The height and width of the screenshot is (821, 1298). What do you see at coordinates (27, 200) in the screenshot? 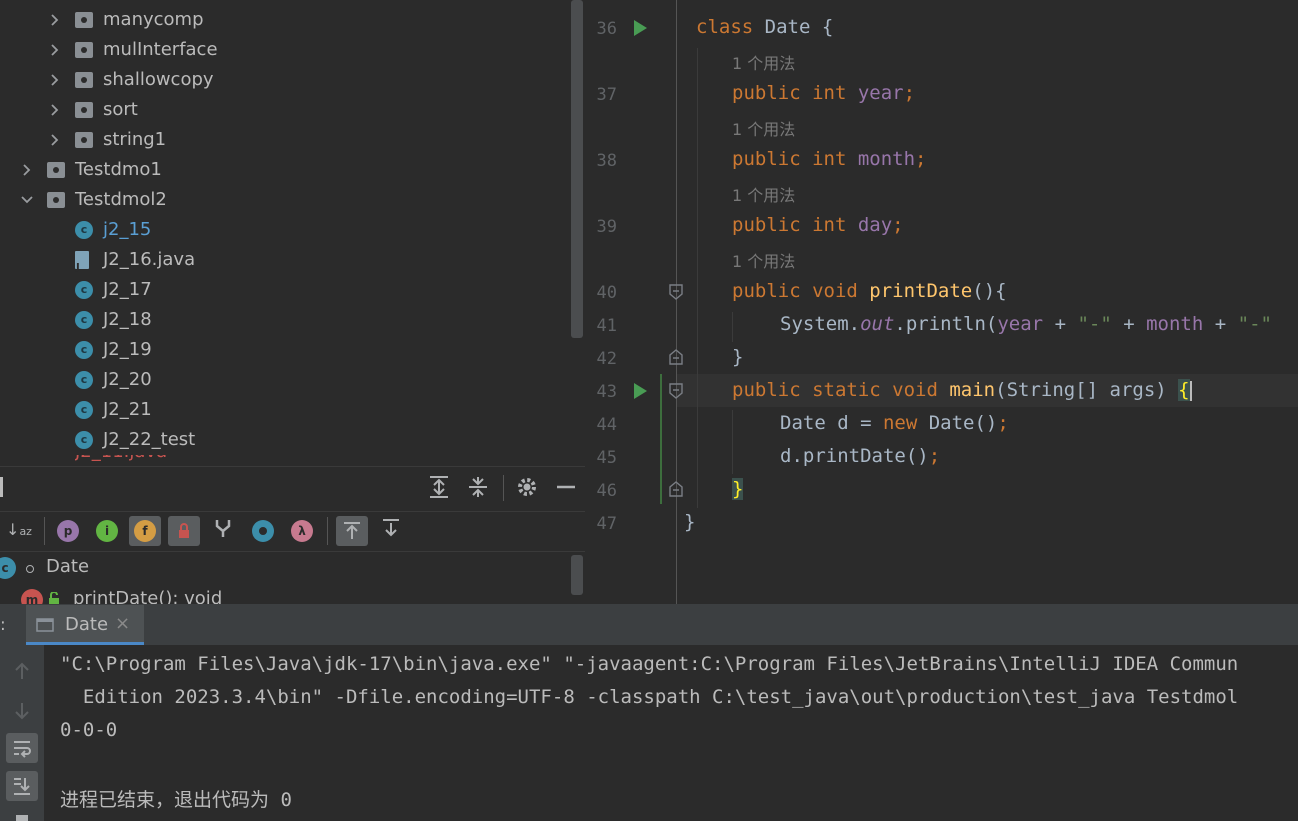
I see `chevron-down-icon` at bounding box center [27, 200].